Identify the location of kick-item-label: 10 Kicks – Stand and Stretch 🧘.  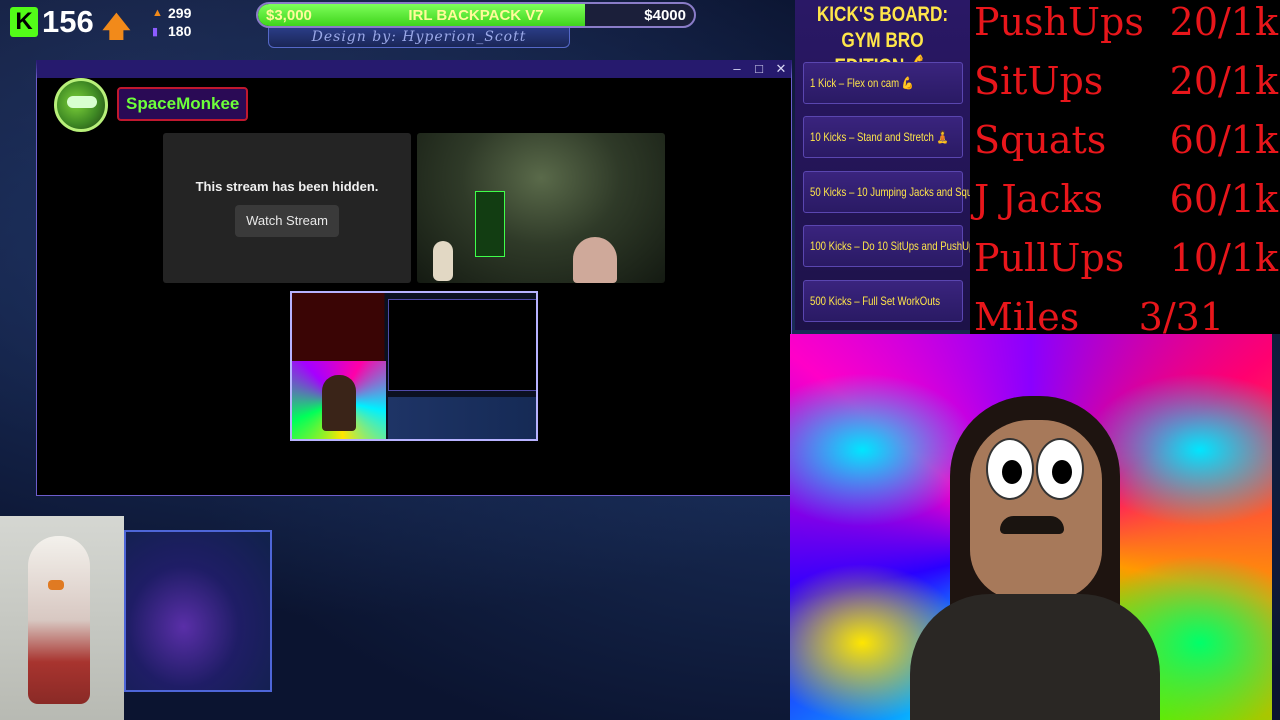
(879, 137).